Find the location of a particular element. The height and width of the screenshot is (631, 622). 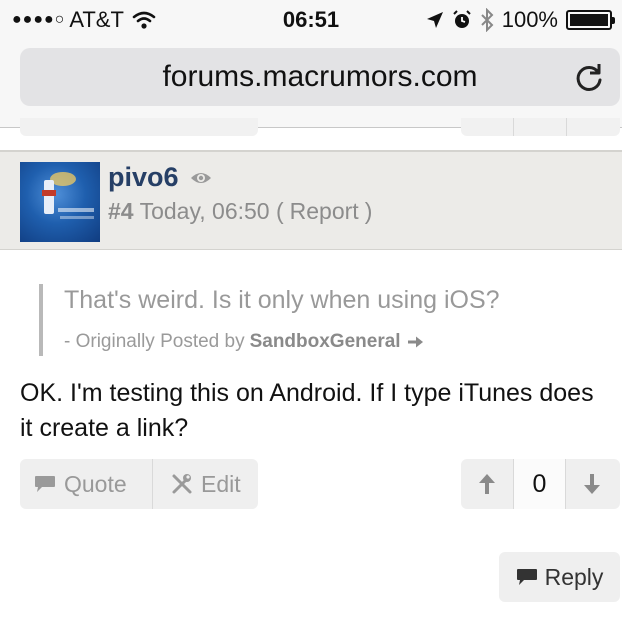

url-text: forums.macrumors.com is located at coordinates (320, 77).